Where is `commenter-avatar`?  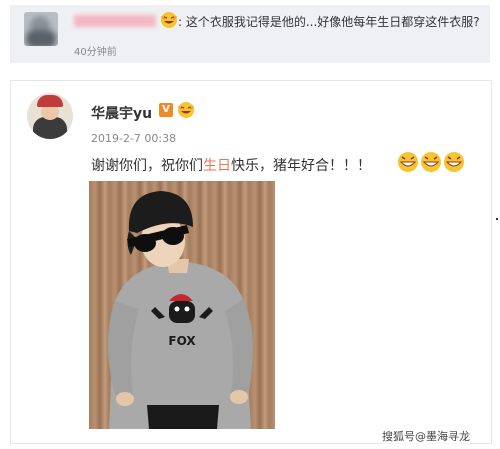 commenter-avatar is located at coordinates (41, 29).